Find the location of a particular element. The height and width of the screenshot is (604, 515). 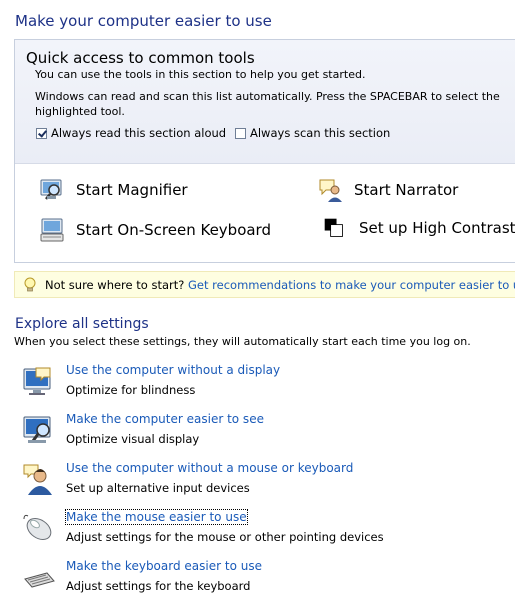

make-keyboard-easier-link: Make the keyboard easier to use is located at coordinates (164, 566).